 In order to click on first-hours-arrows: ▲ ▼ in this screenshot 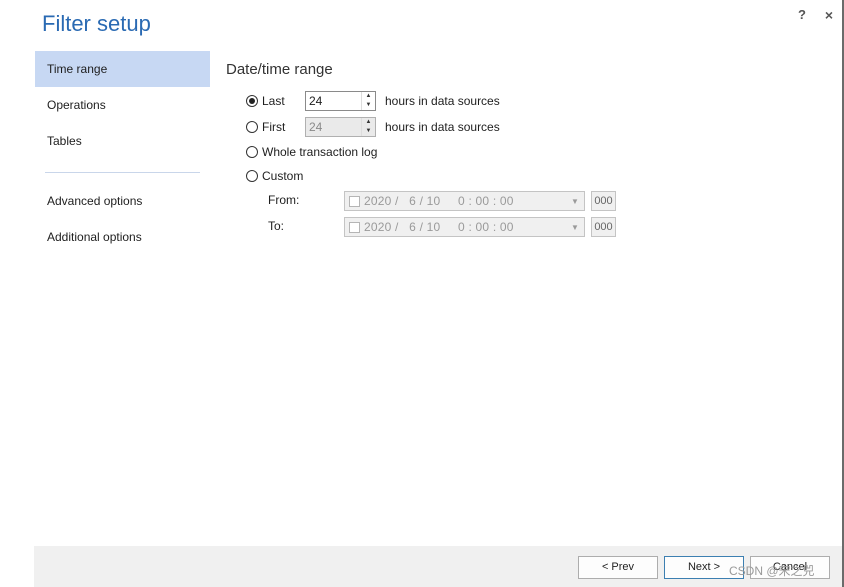, I will do `click(368, 127)`.